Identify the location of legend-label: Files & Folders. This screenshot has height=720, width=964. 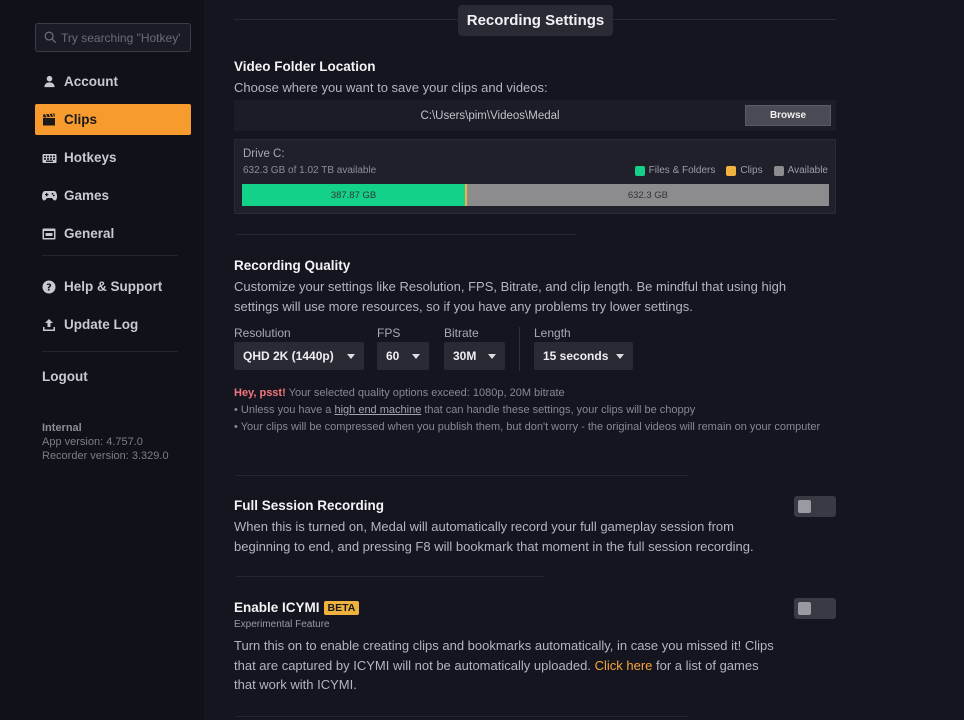
(682, 170).